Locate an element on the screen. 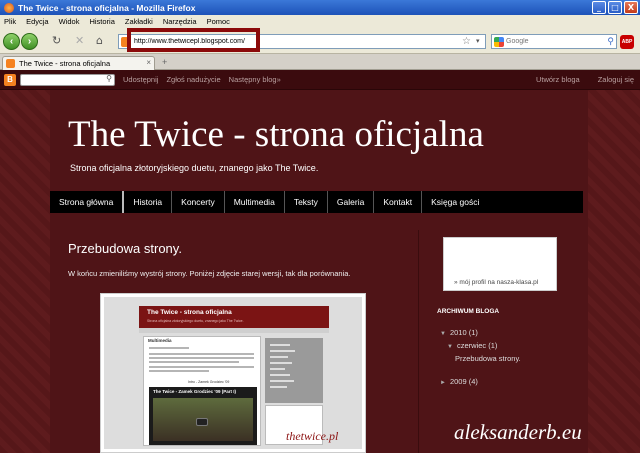 This screenshot has height=453, width=640. tab-contact: Kontakt is located at coordinates (398, 202).